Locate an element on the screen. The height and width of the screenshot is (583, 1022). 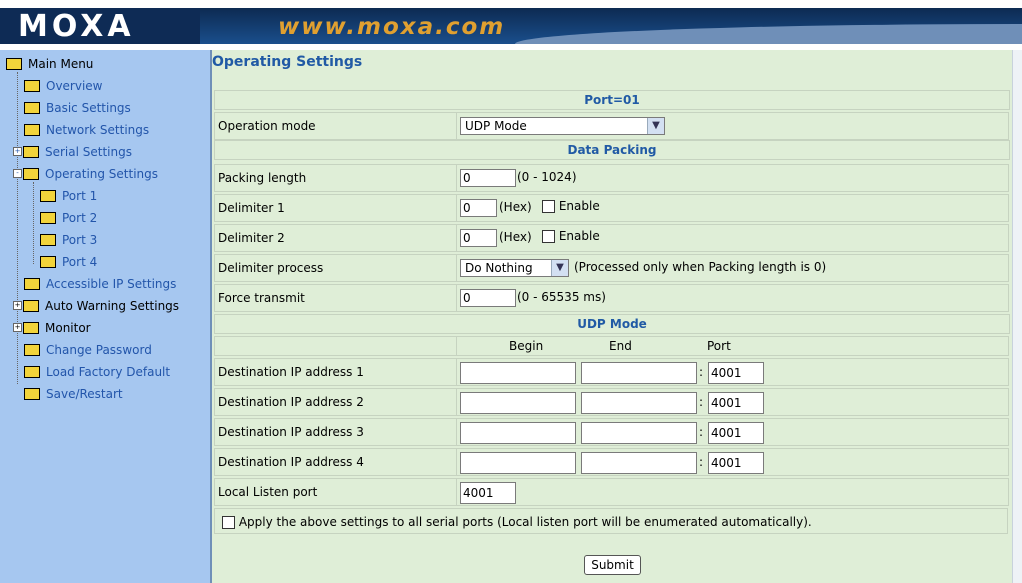
dest-ip-label: Destination IP address 1 is located at coordinates (335, 372).